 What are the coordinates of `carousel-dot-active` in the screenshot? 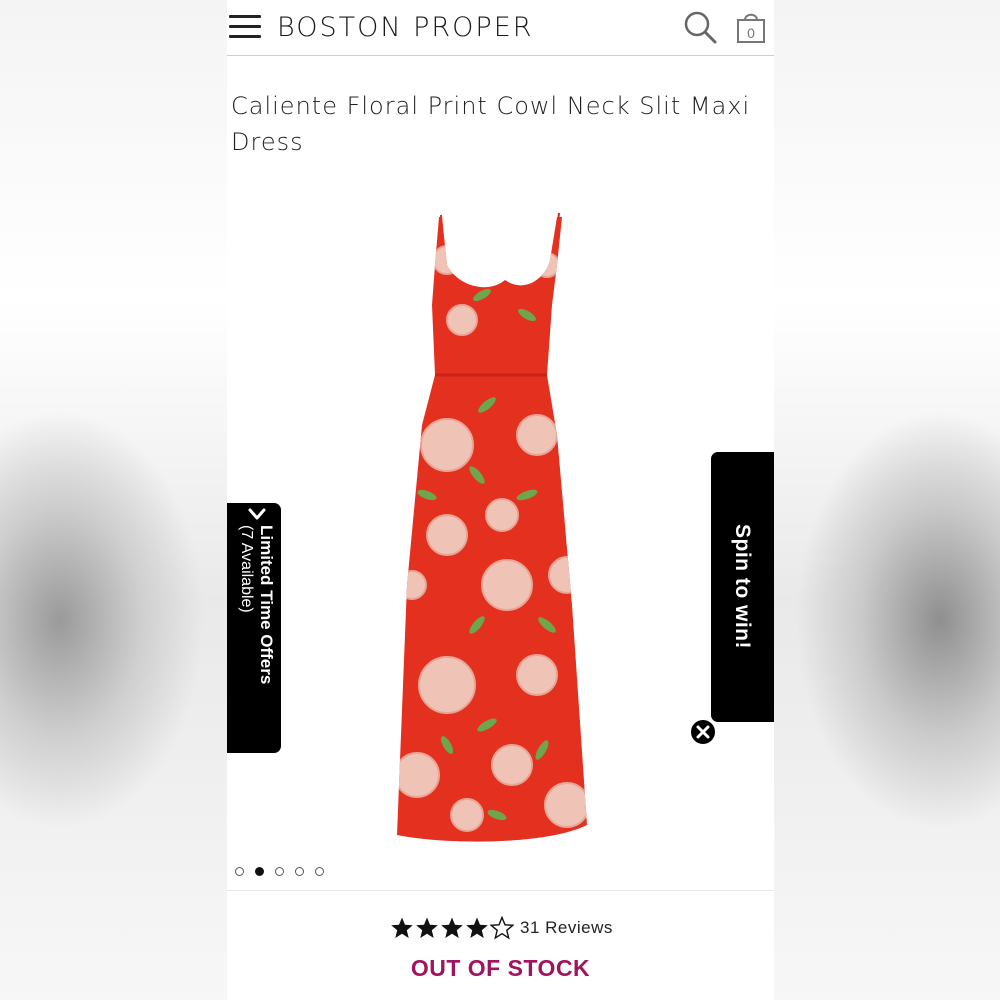 It's located at (259, 871).